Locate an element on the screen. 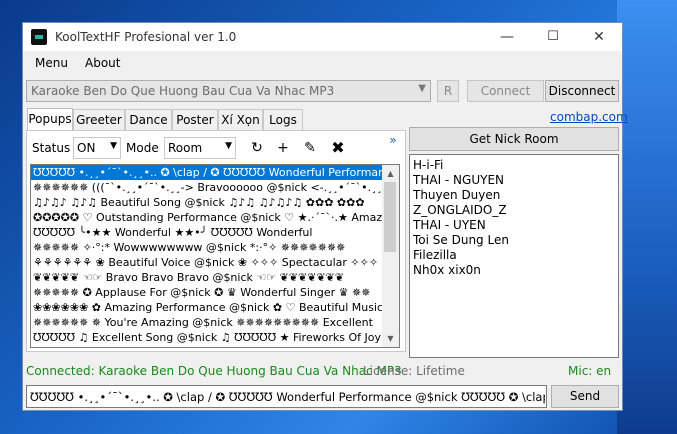  scroll-down-icon: ▼ is located at coordinates (390, 338).